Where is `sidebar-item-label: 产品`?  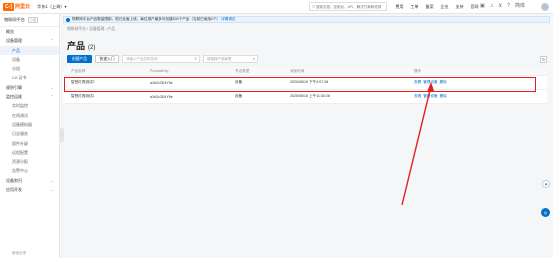 sidebar-item-label: 产品 is located at coordinates (16, 50).